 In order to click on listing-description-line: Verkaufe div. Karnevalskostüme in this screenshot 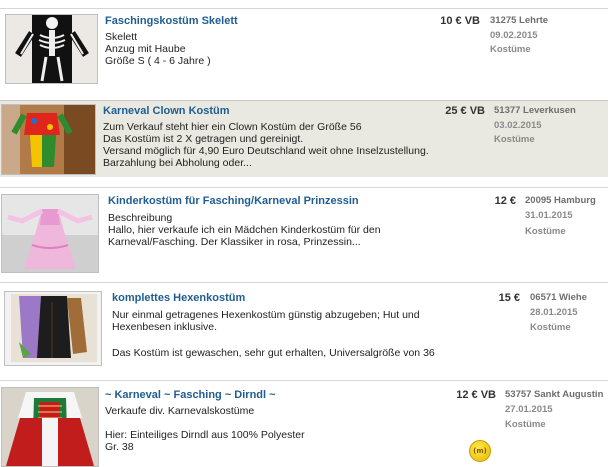, I will do `click(180, 411)`.